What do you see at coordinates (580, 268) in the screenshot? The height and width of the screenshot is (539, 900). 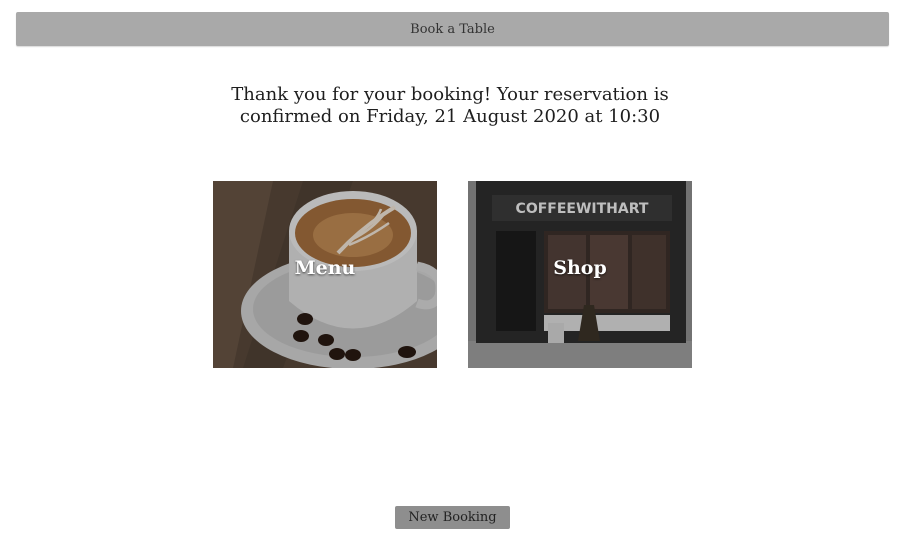 I see `shop-tile-label: Shop` at bounding box center [580, 268].